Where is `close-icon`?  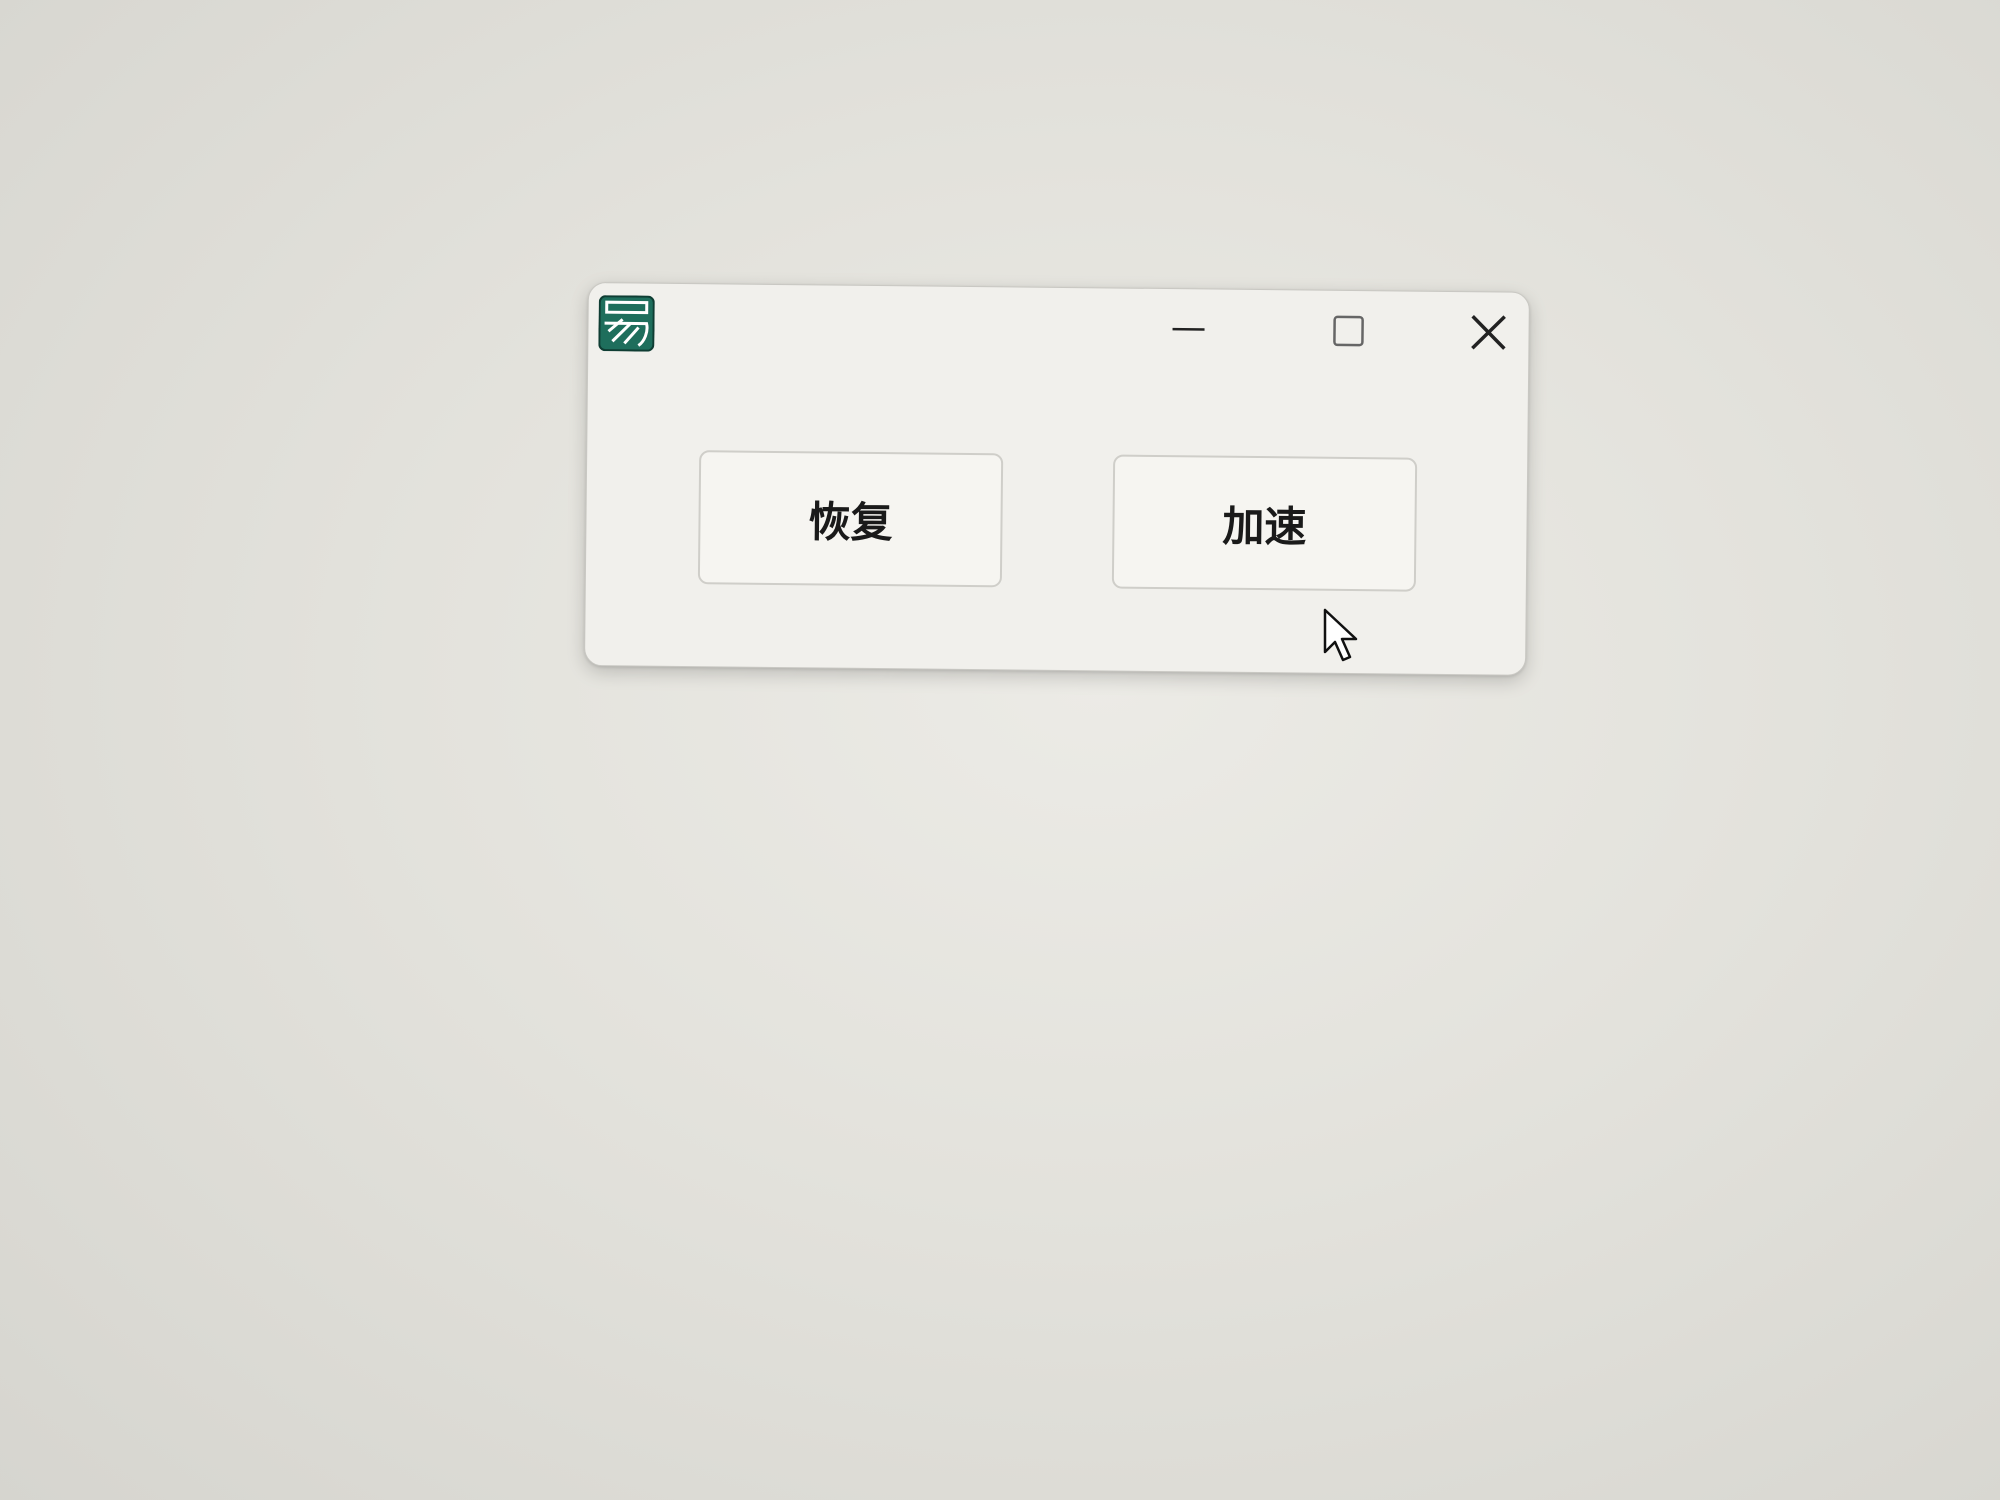 close-icon is located at coordinates (1488, 332).